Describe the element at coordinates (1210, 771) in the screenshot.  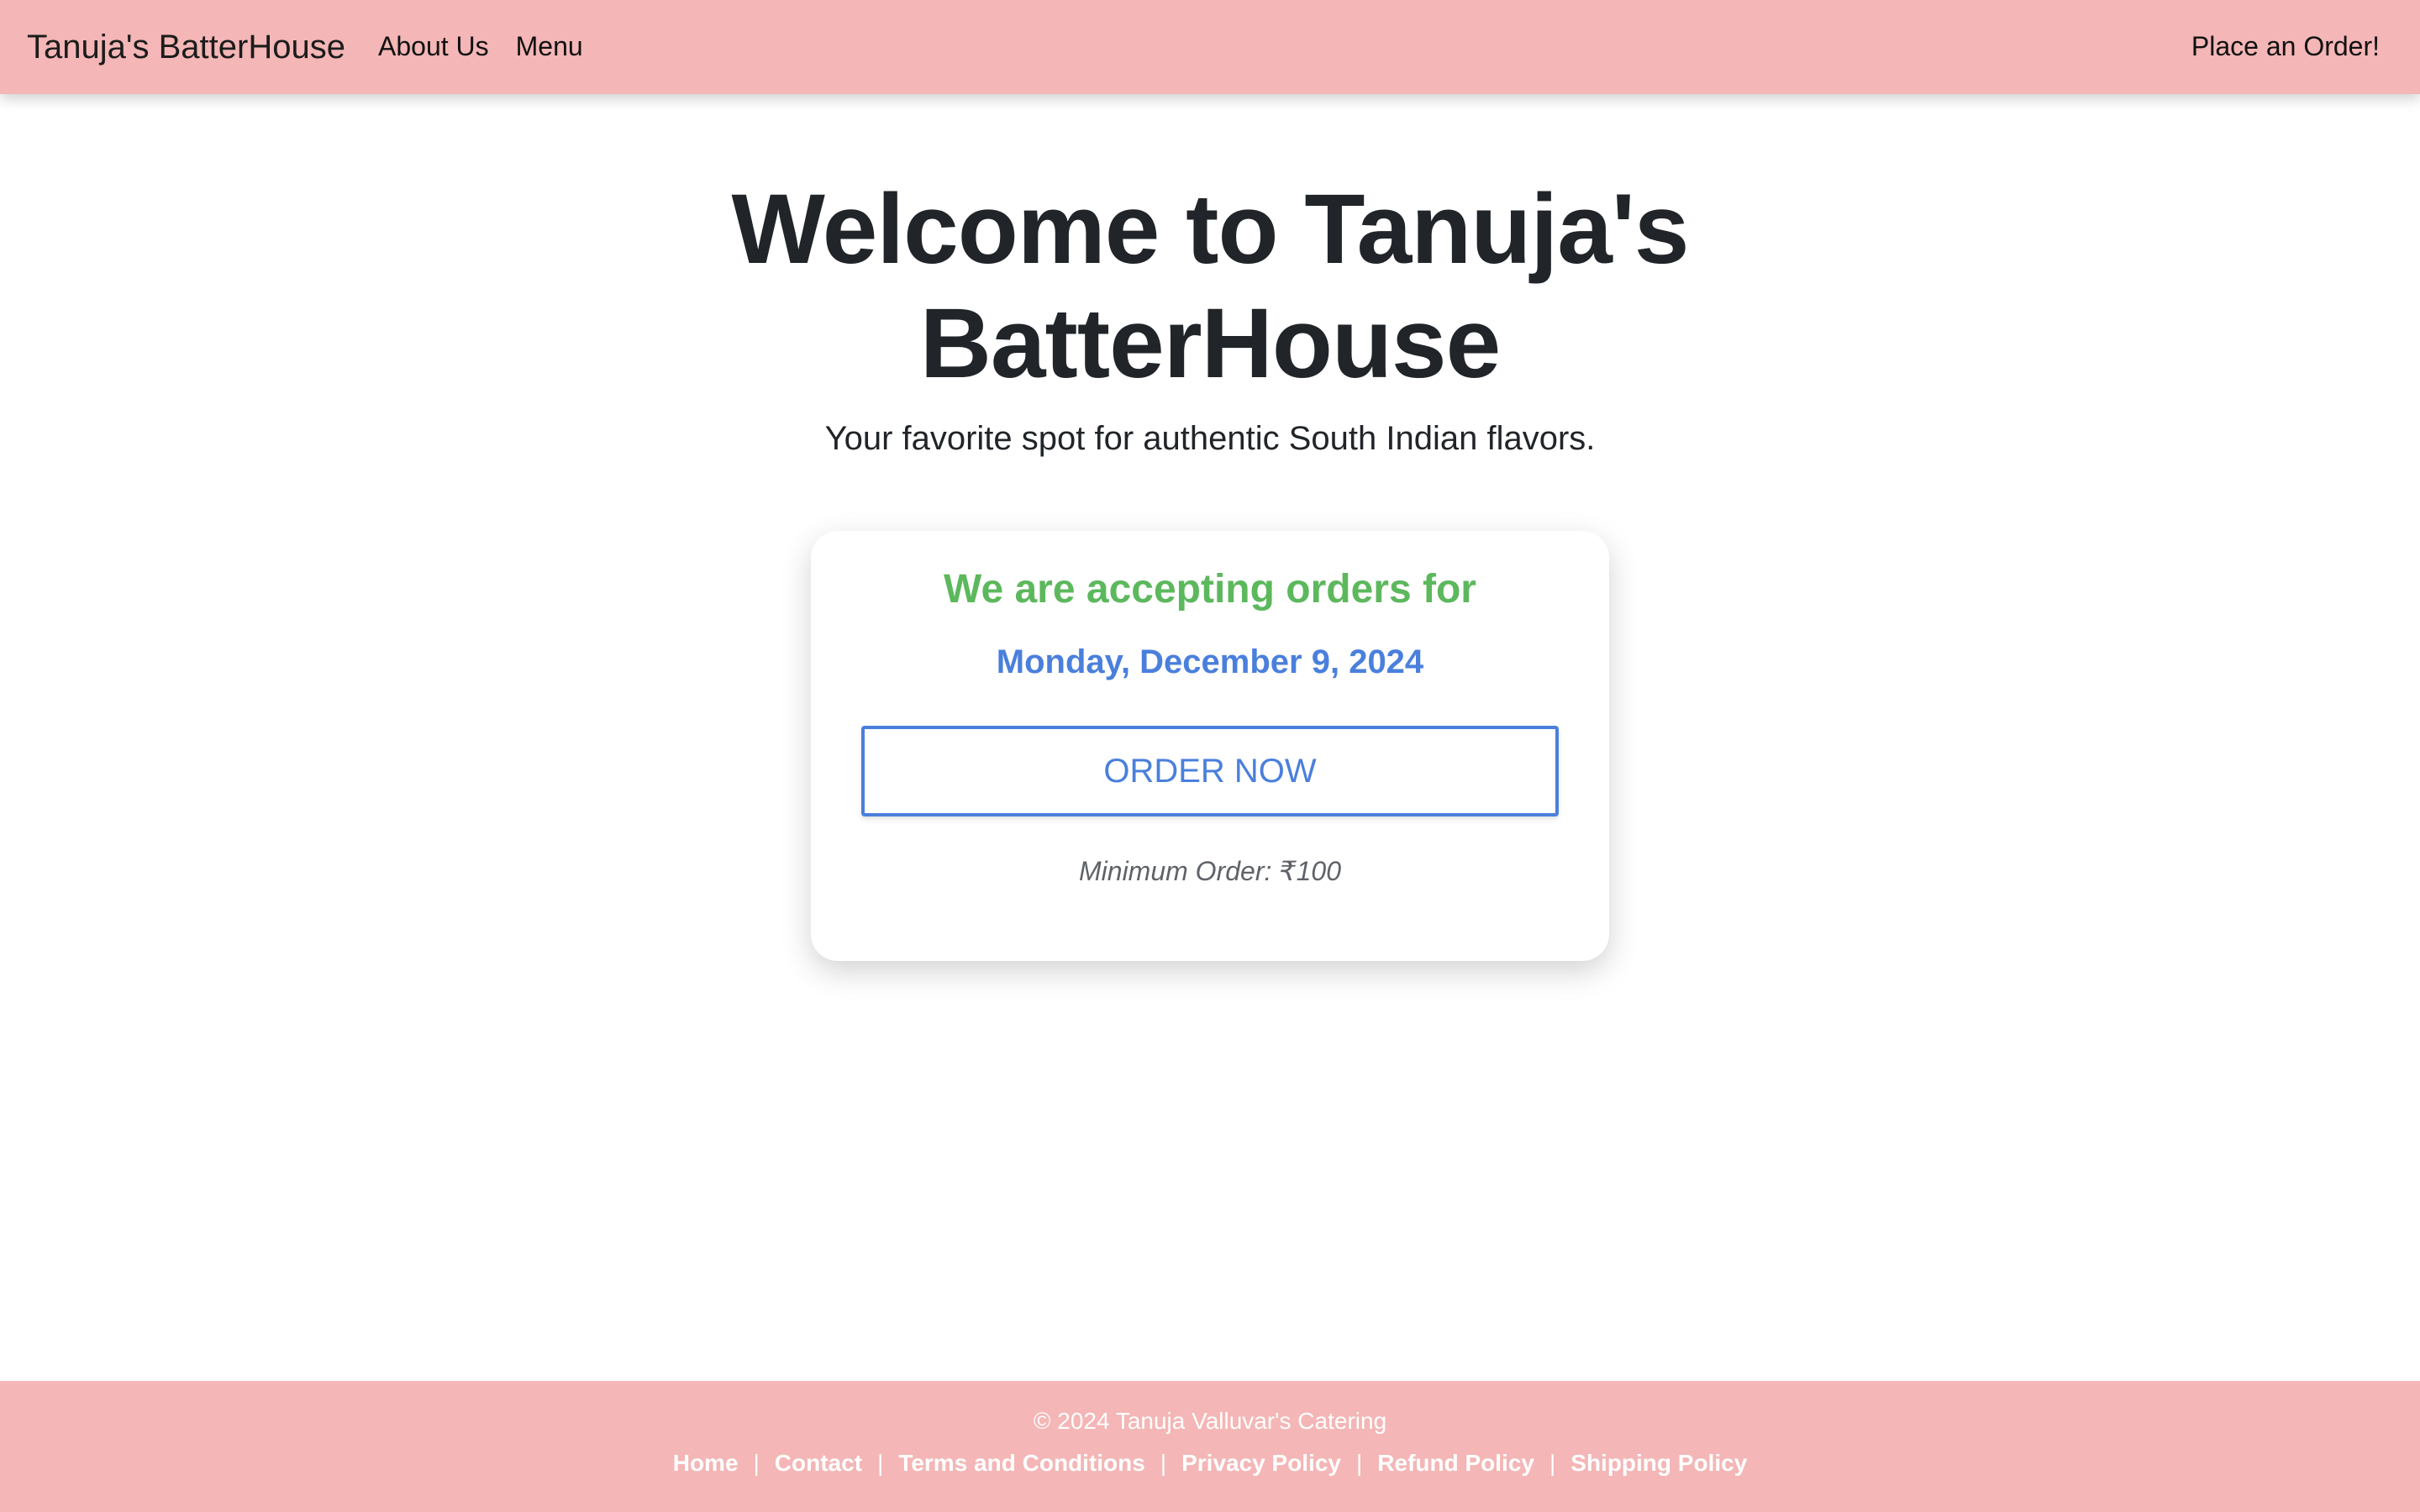
I see `order-now-button: ORDER NOW` at that location.